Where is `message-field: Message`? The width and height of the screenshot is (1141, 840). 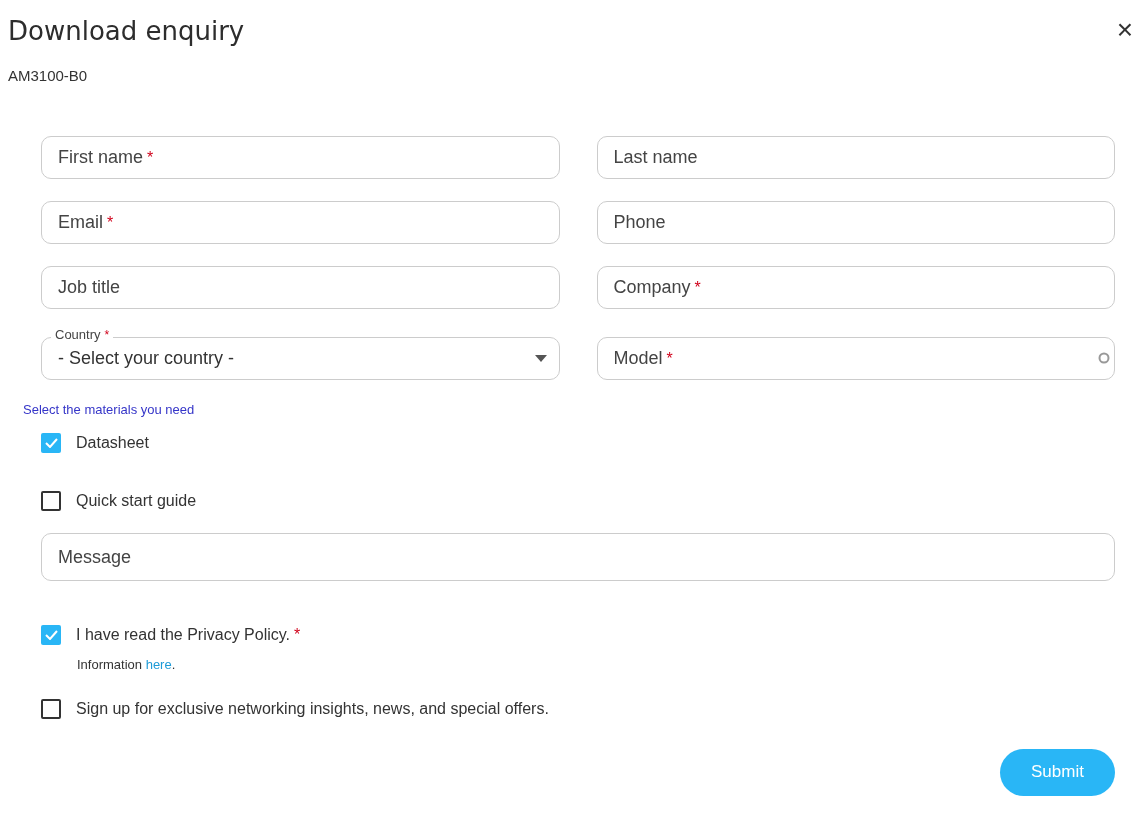 message-field: Message is located at coordinates (578, 557).